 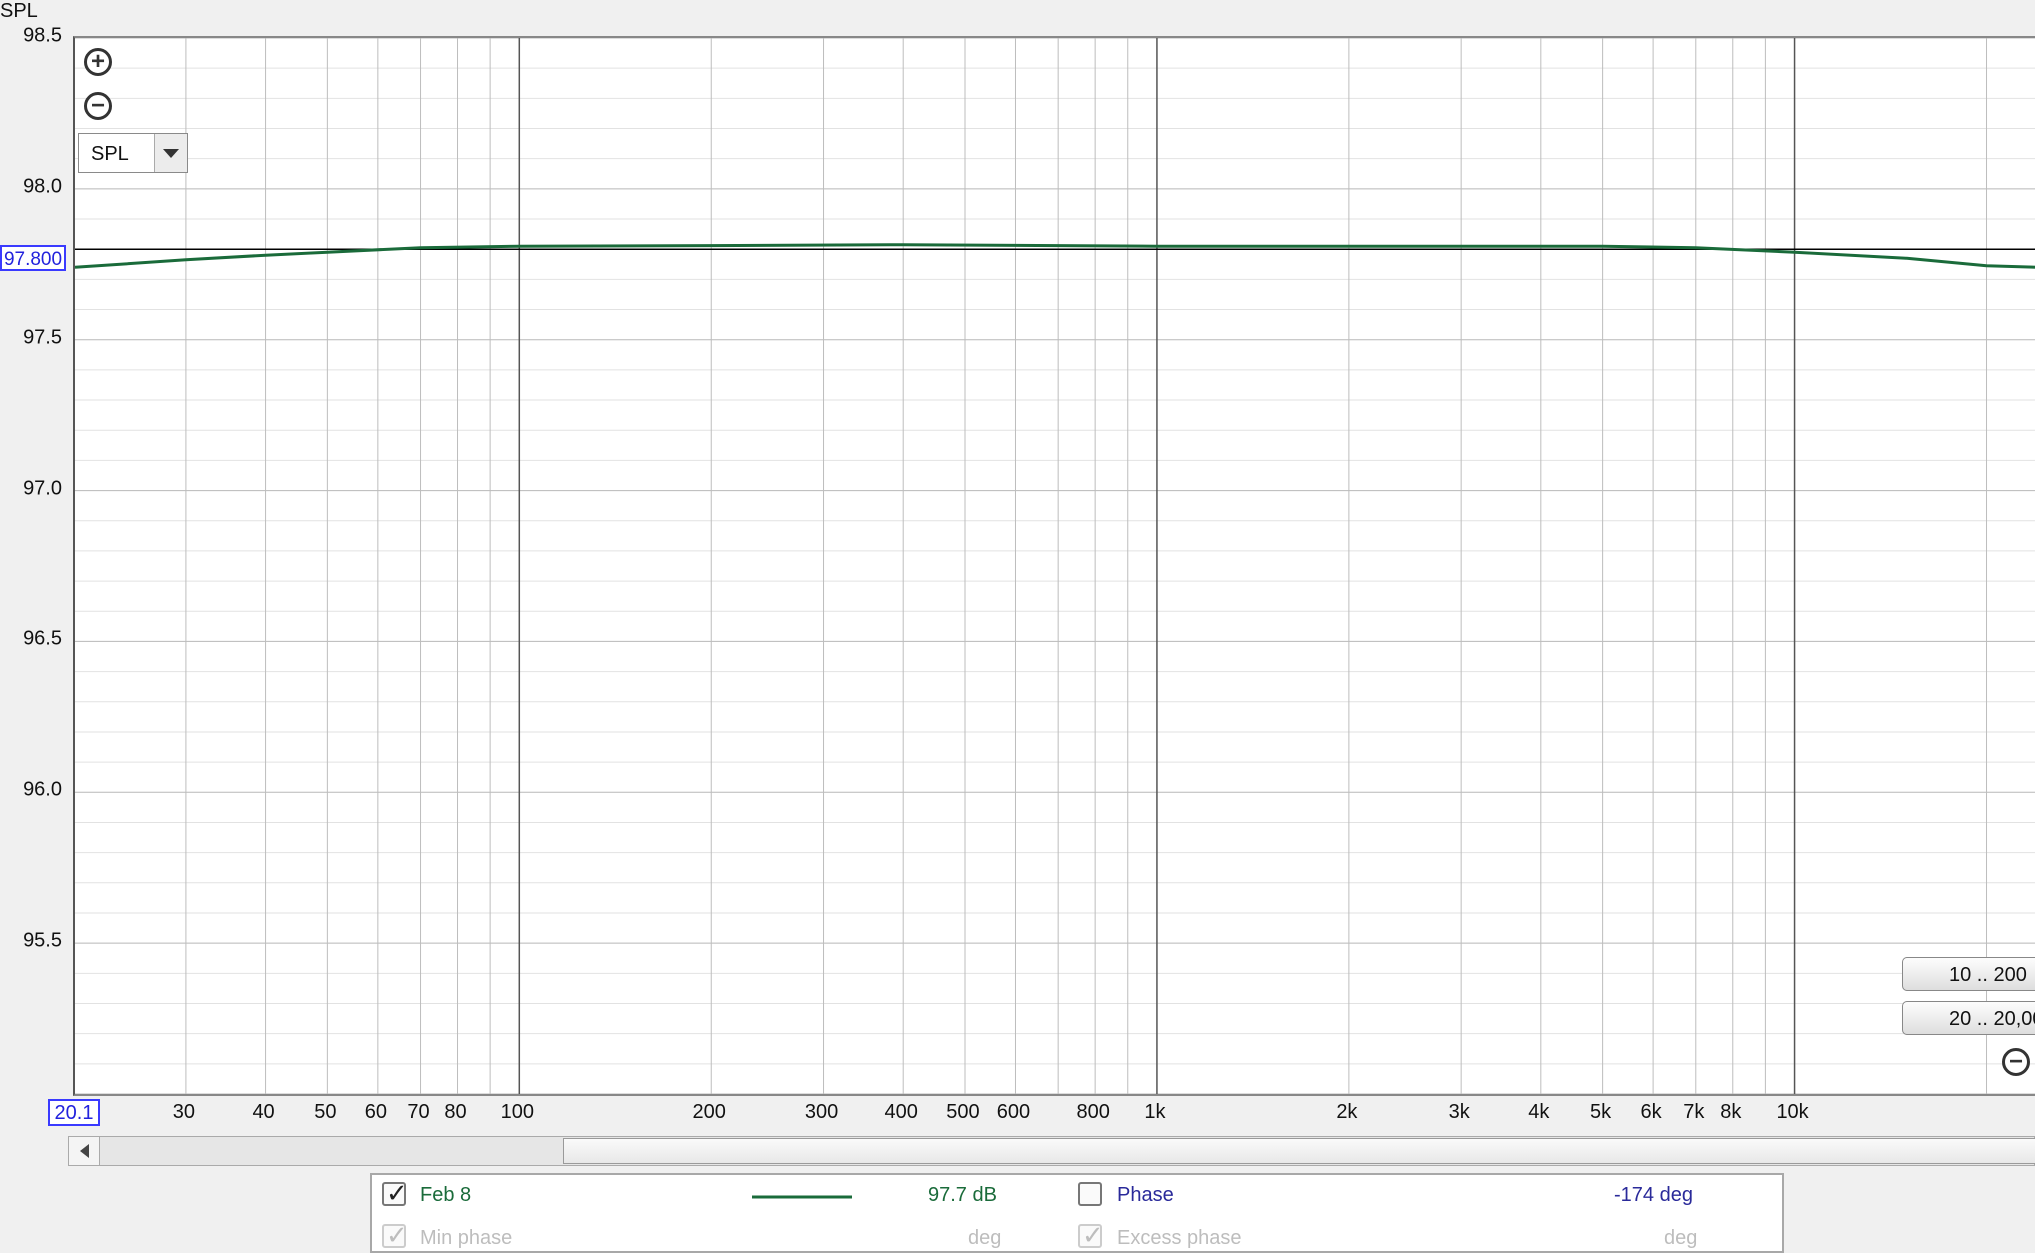 What do you see at coordinates (42, 186) in the screenshot?
I see `y-tick-label: 98.0` at bounding box center [42, 186].